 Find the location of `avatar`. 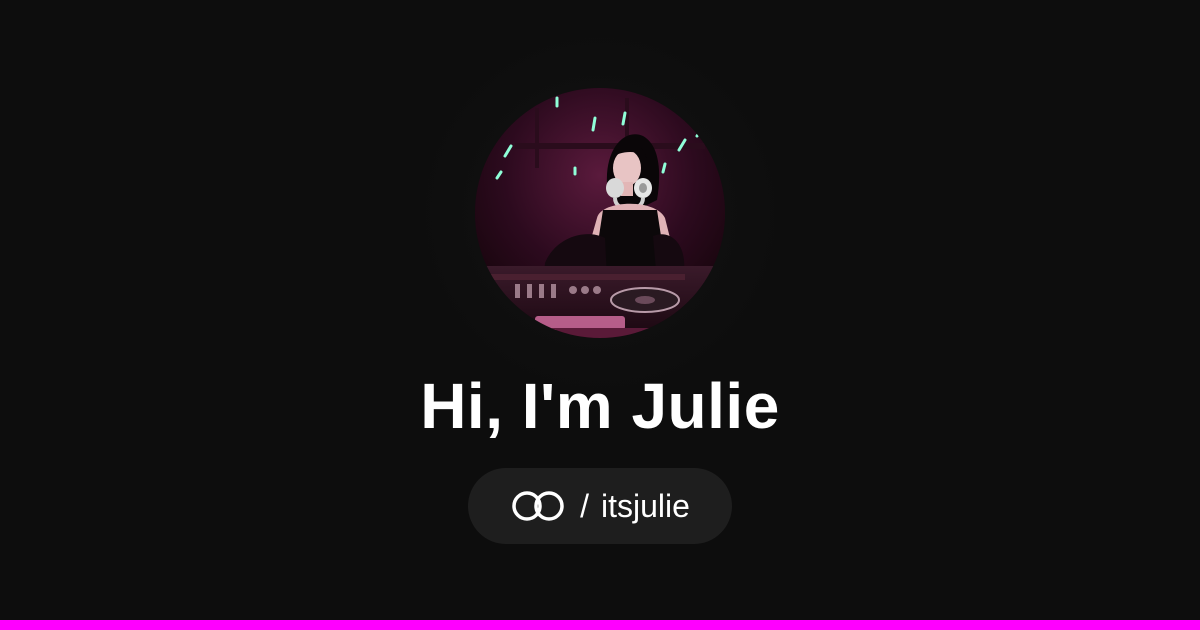

avatar is located at coordinates (600, 213).